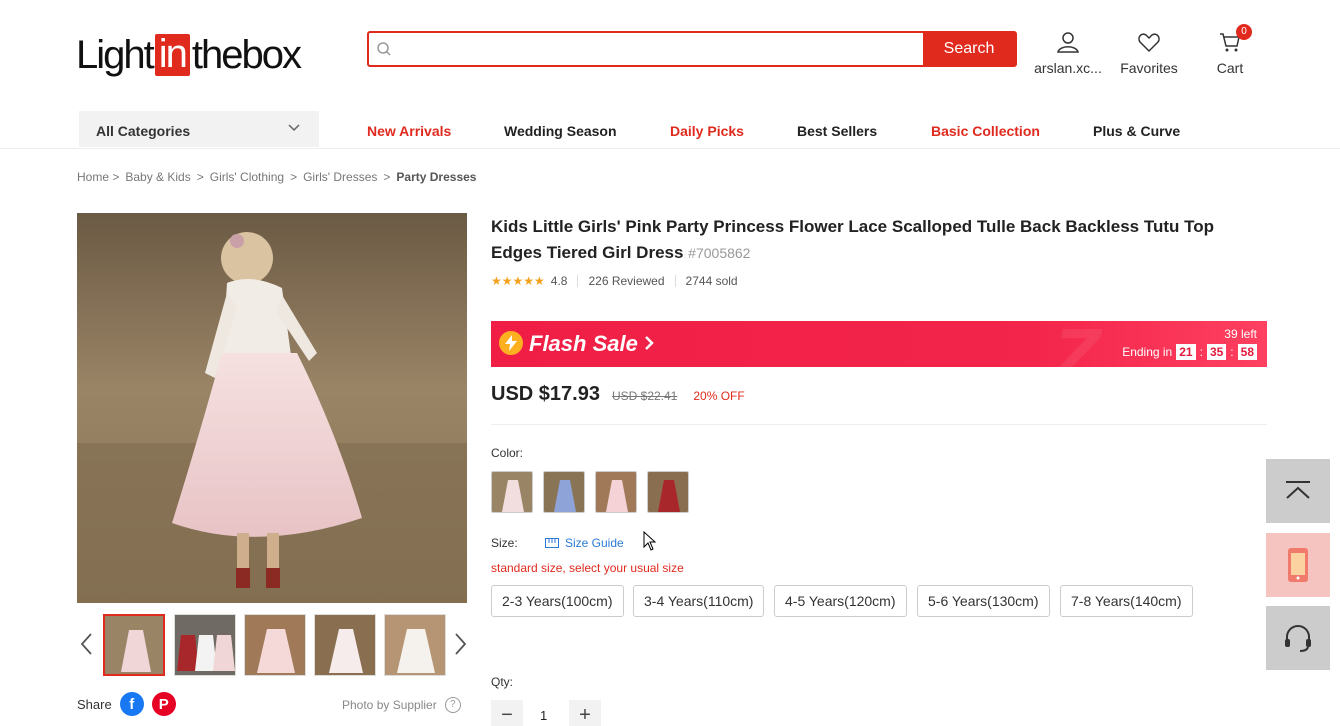 The image size is (1340, 726). Describe the element at coordinates (1149, 68) in the screenshot. I see `favorites-label: Favorites` at that location.